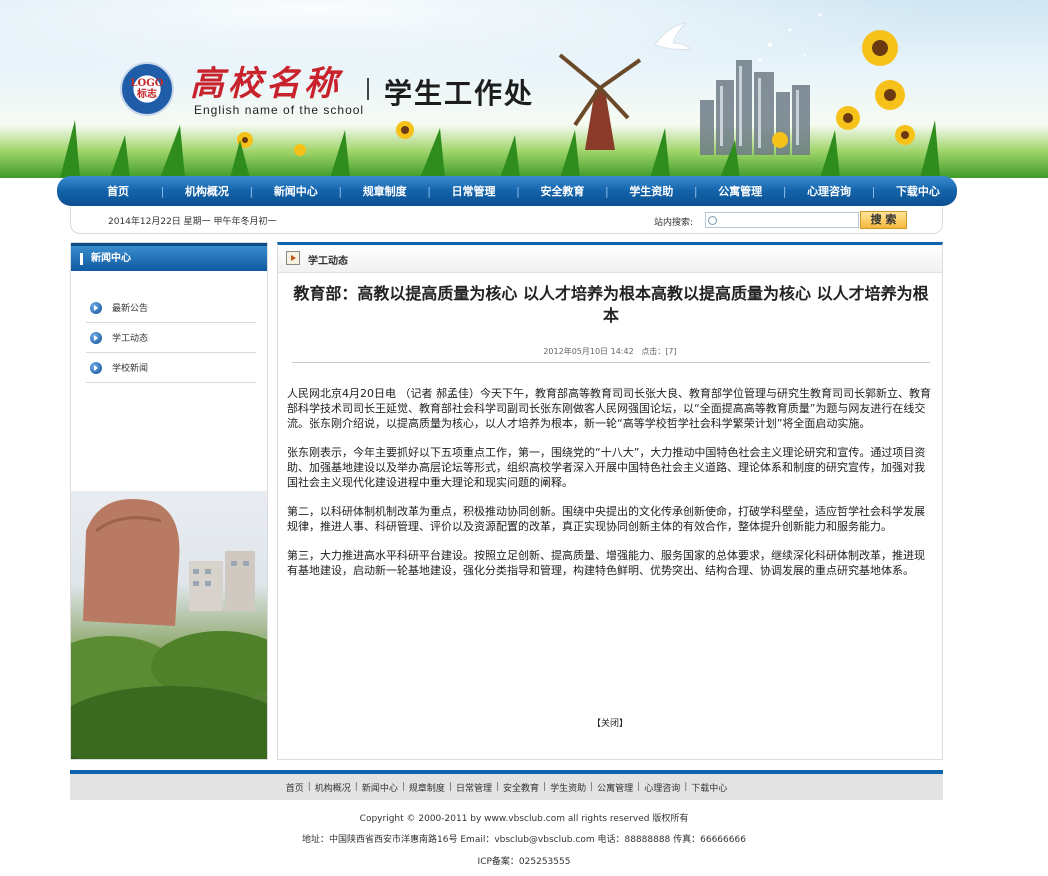 The image size is (1048, 876). I want to click on department-name: 学生工作处, so click(459, 93).